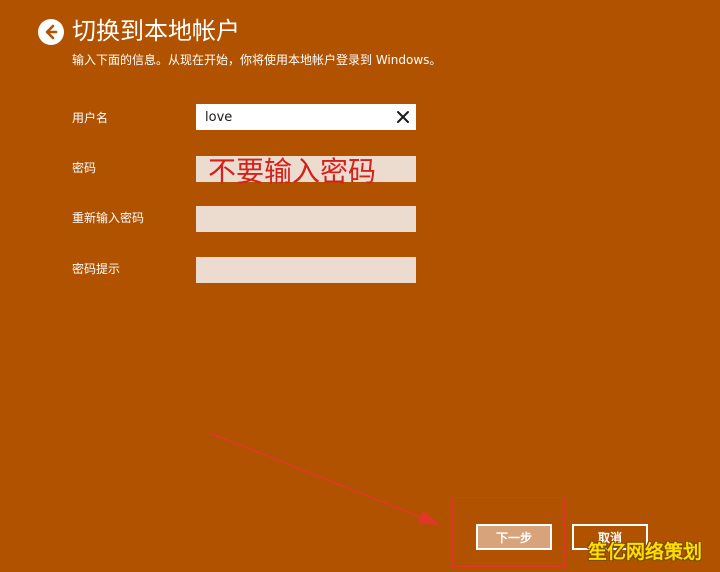  I want to click on next-button: 下一步, so click(514, 537).